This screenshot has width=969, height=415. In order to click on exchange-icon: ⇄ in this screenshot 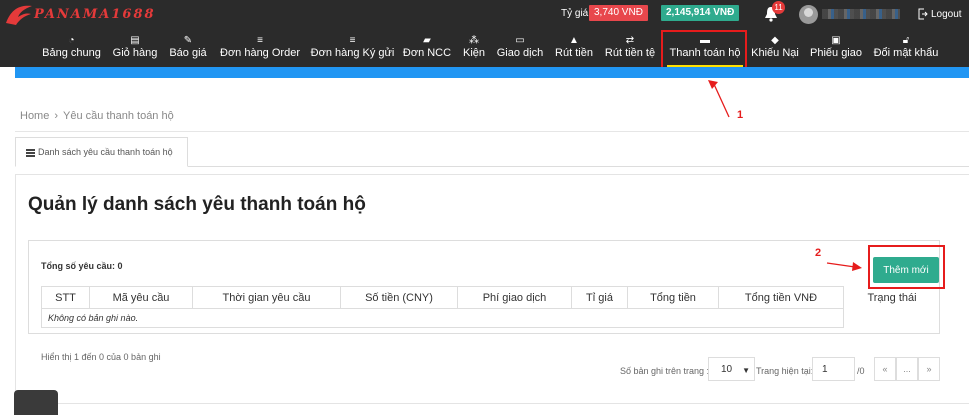, I will do `click(630, 40)`.